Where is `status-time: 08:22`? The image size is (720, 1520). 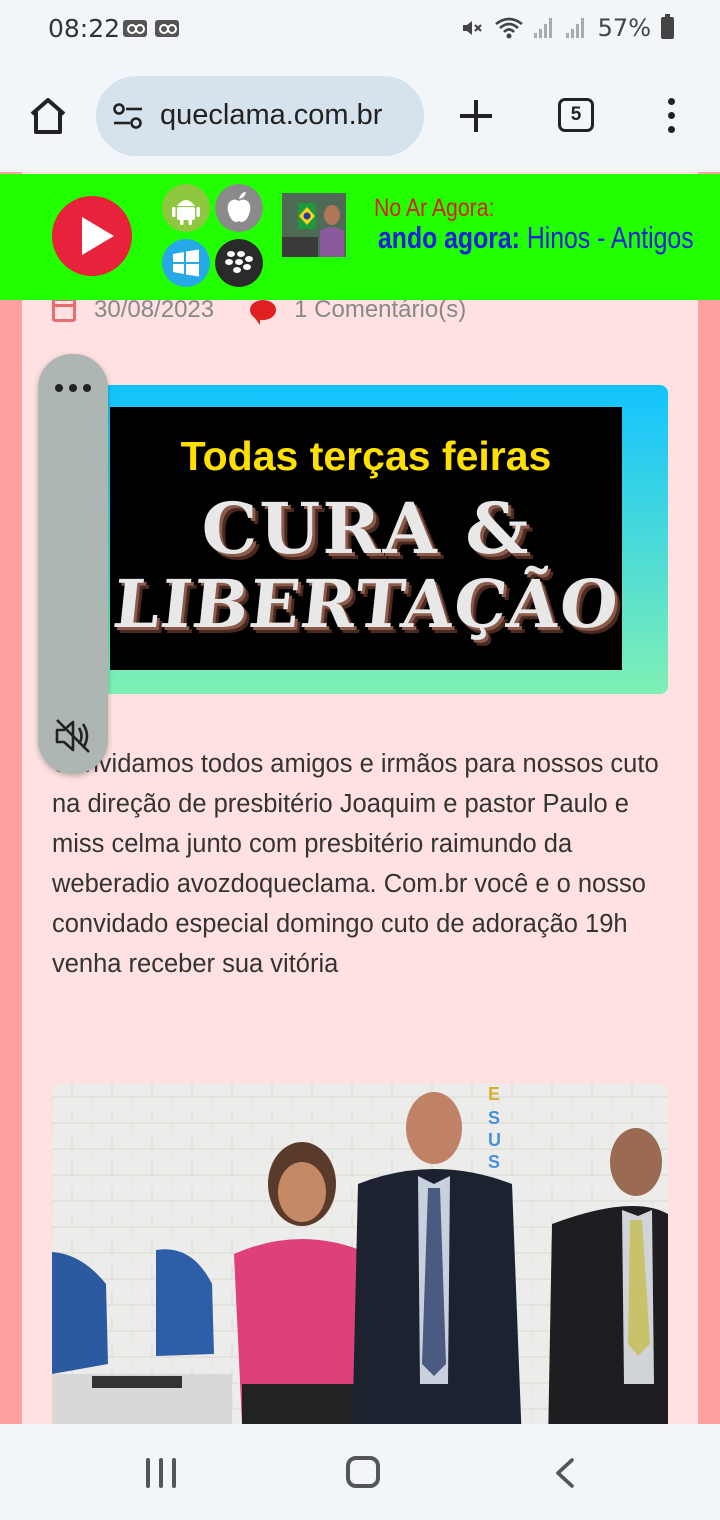 status-time: 08:22 is located at coordinates (84, 28).